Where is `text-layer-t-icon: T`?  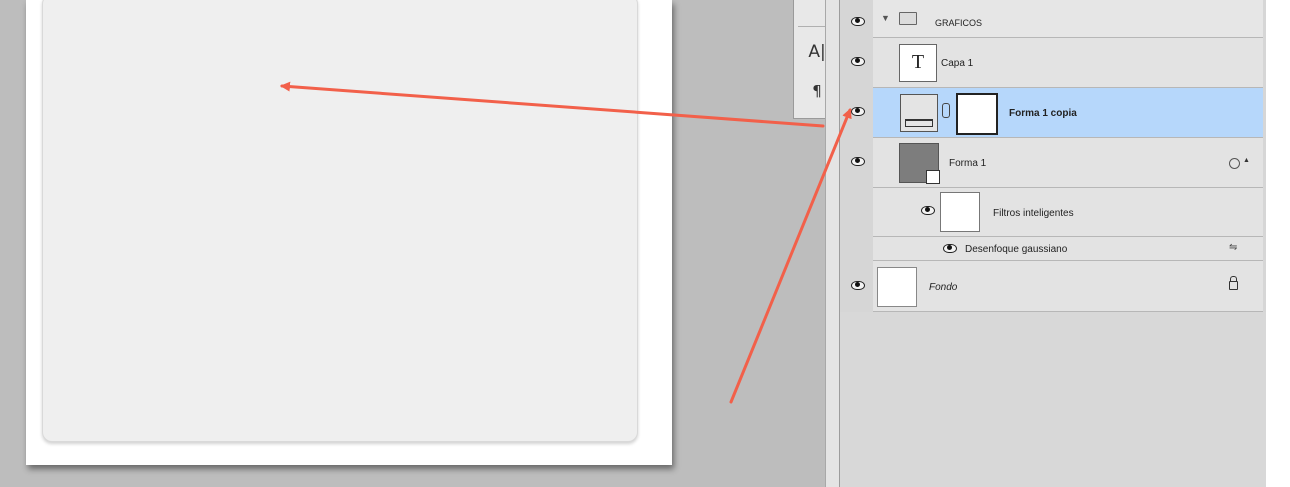 text-layer-t-icon: T is located at coordinates (918, 62).